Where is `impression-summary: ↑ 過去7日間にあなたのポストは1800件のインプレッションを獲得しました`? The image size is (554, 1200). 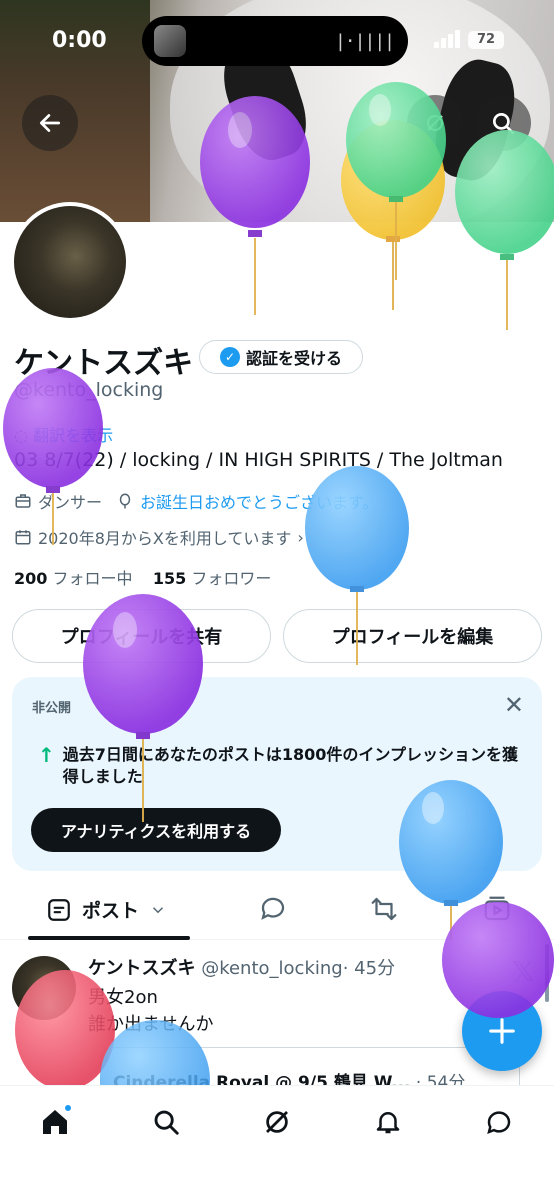 impression-summary: ↑ 過去7日間にあなたのポストは1800件のインプレッションを獲得しました is located at coordinates (283, 766).